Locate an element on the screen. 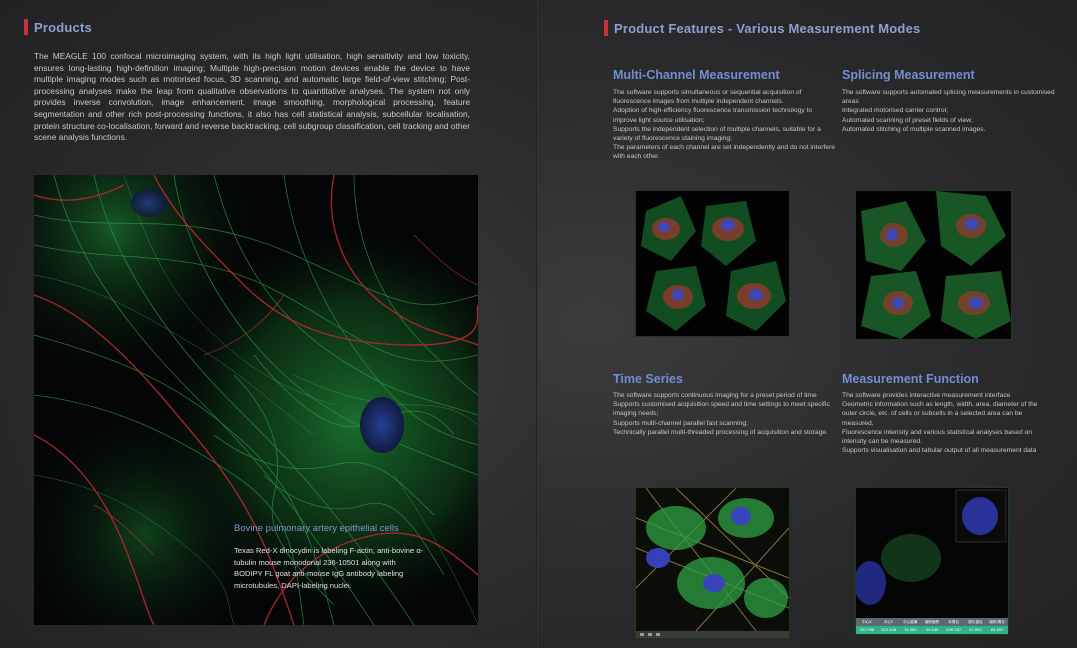  table-value-cell: 84.997 is located at coordinates (997, 630).